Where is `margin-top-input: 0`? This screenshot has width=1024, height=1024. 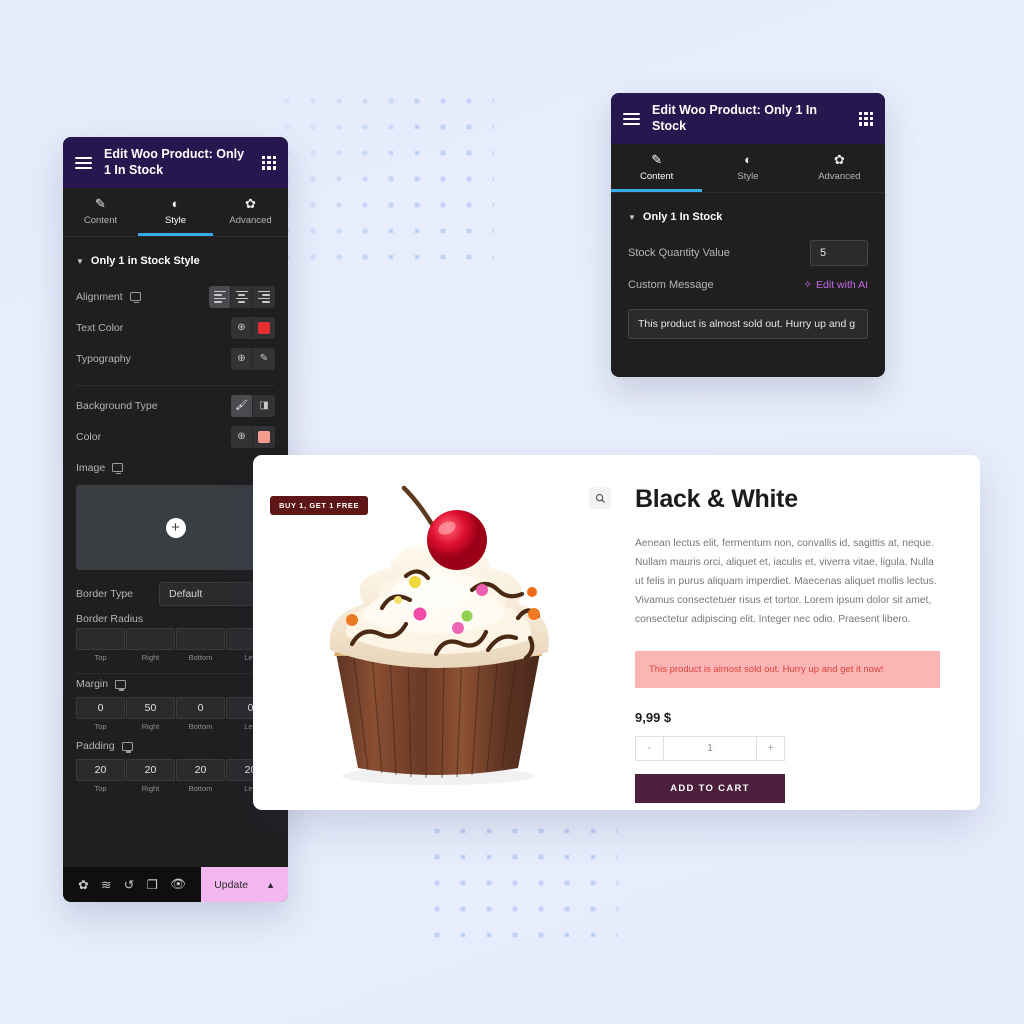 margin-top-input: 0 is located at coordinates (100, 708).